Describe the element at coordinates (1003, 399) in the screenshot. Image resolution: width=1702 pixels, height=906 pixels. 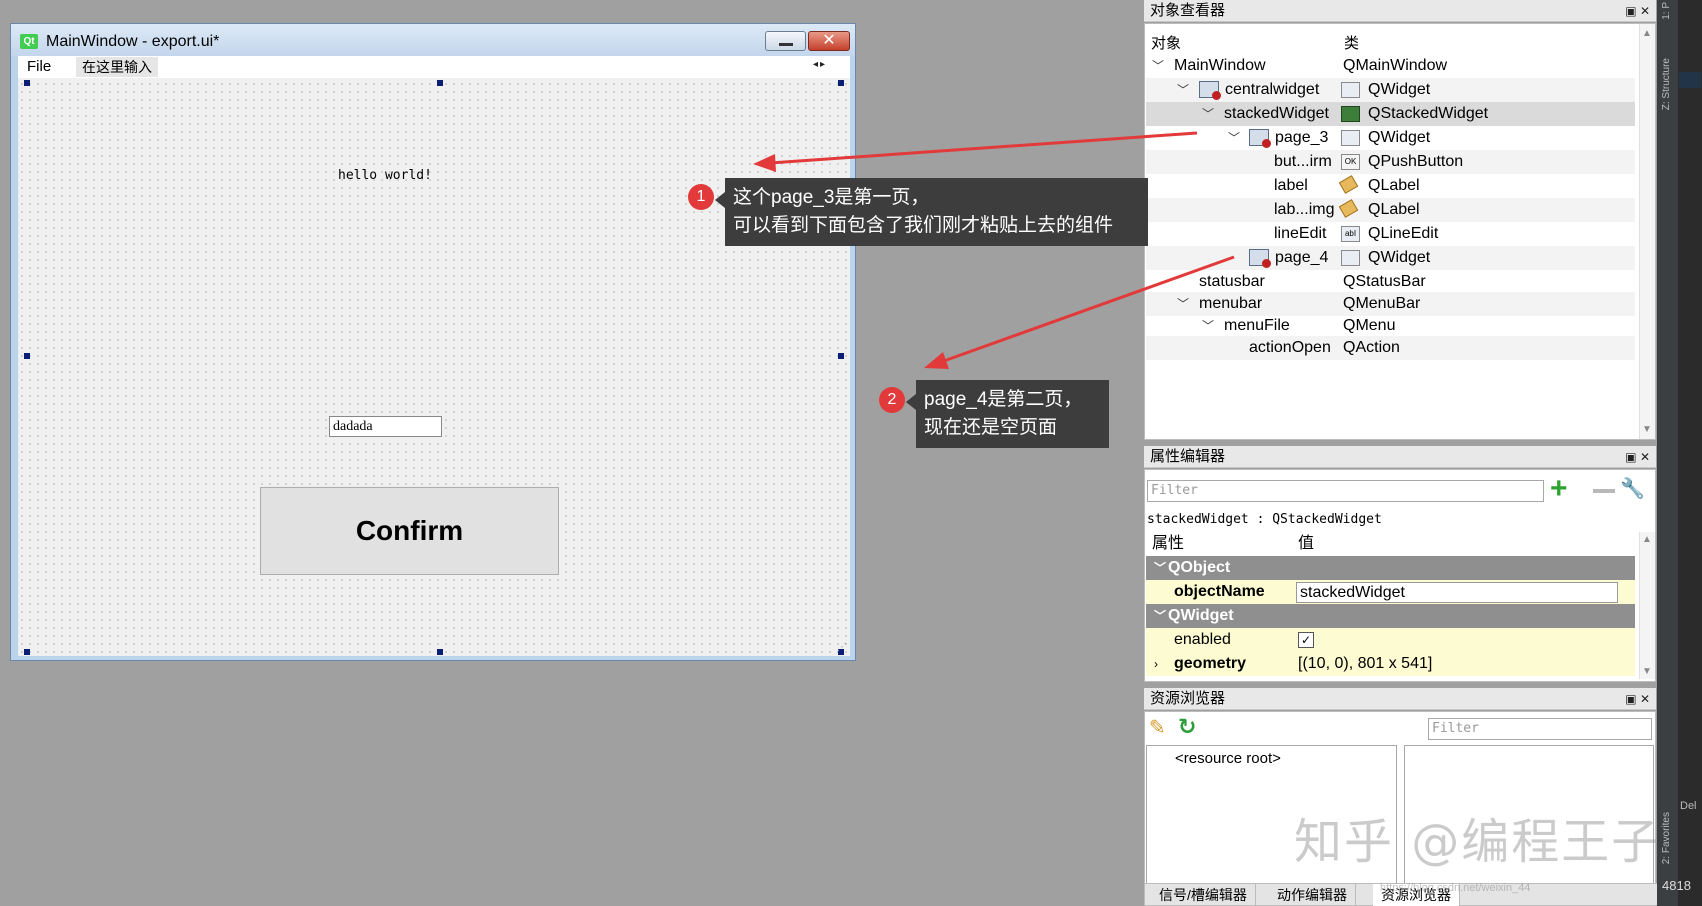
I see `callout-2-line-1: page_4是第二页，` at that location.